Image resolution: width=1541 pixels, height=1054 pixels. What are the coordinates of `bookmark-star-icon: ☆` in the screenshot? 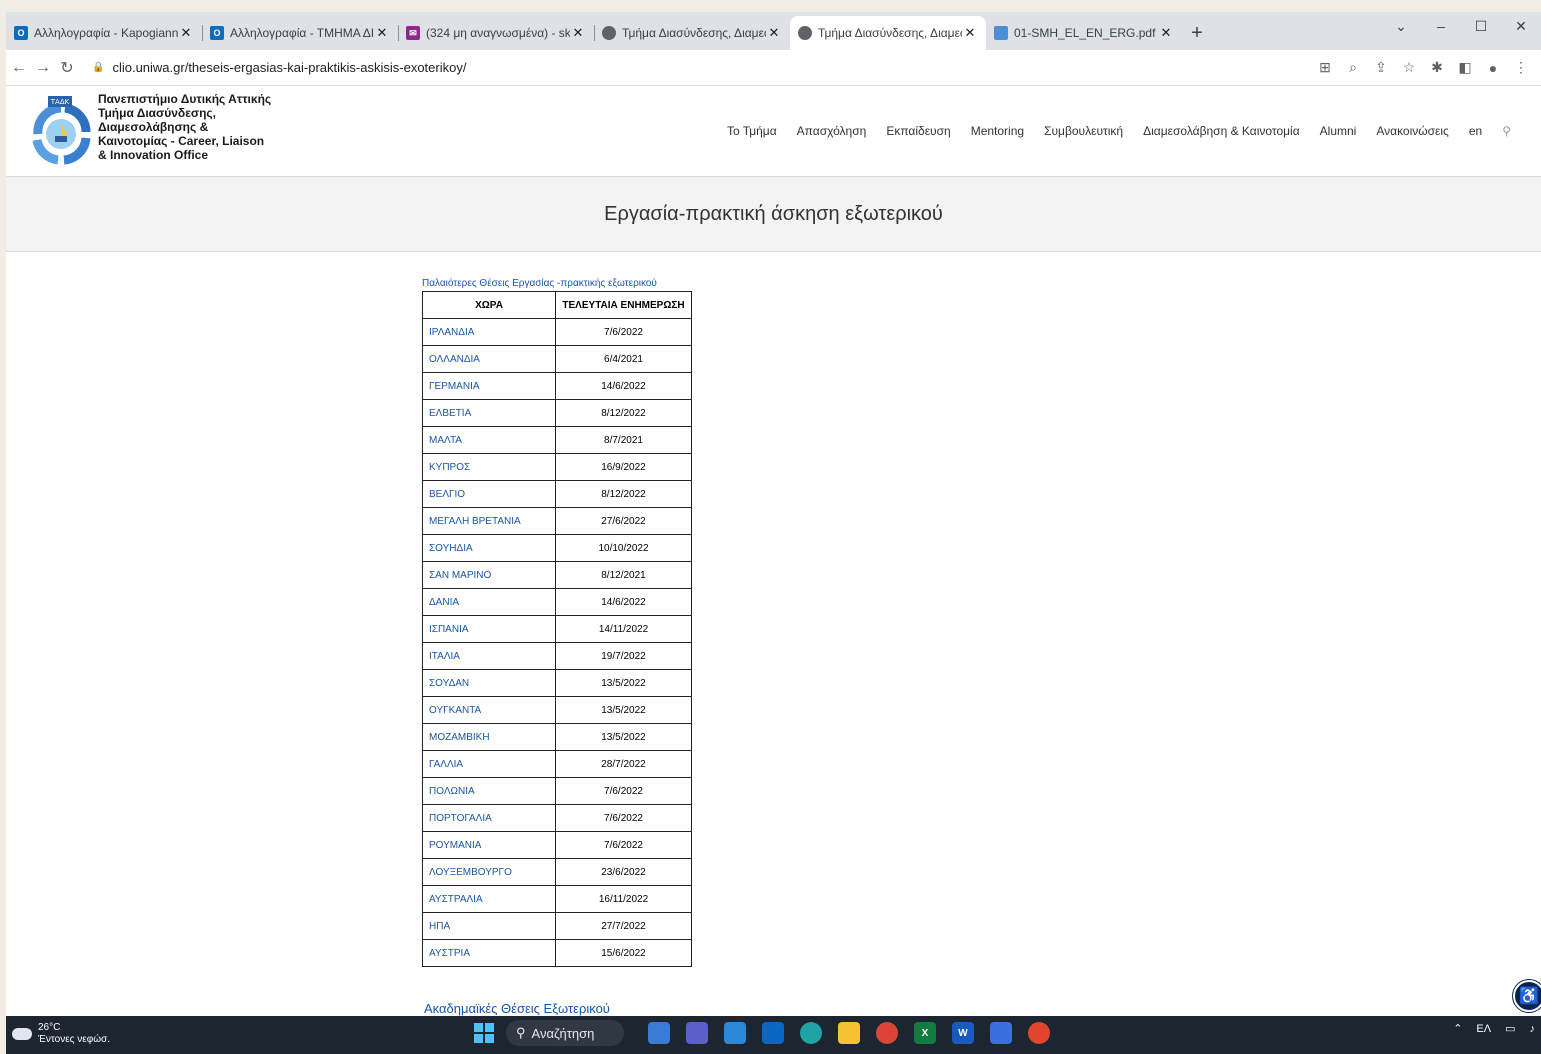 It's located at (1409, 67).